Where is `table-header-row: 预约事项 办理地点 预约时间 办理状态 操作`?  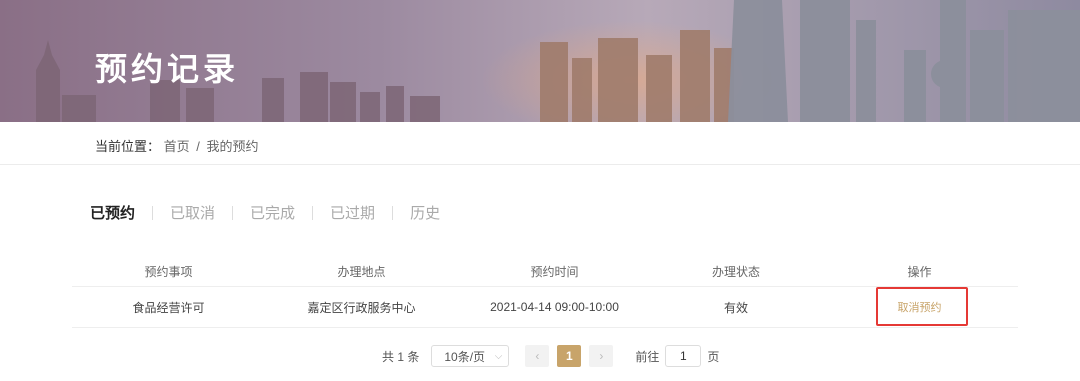 table-header-row: 预约事项 办理地点 预约时间 办理状态 操作 is located at coordinates (545, 271).